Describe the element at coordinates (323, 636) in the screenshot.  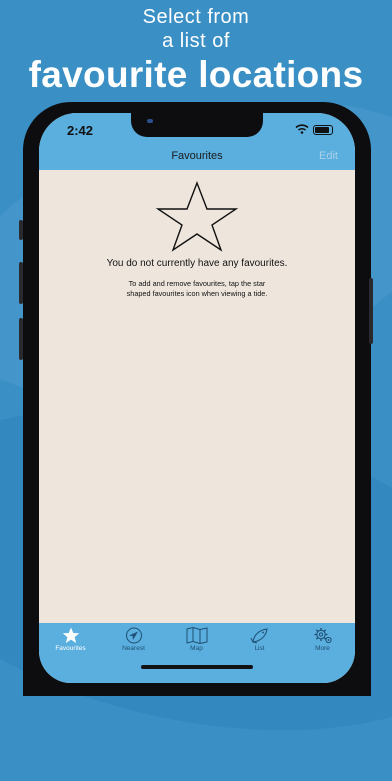
I see `gear-icon` at that location.